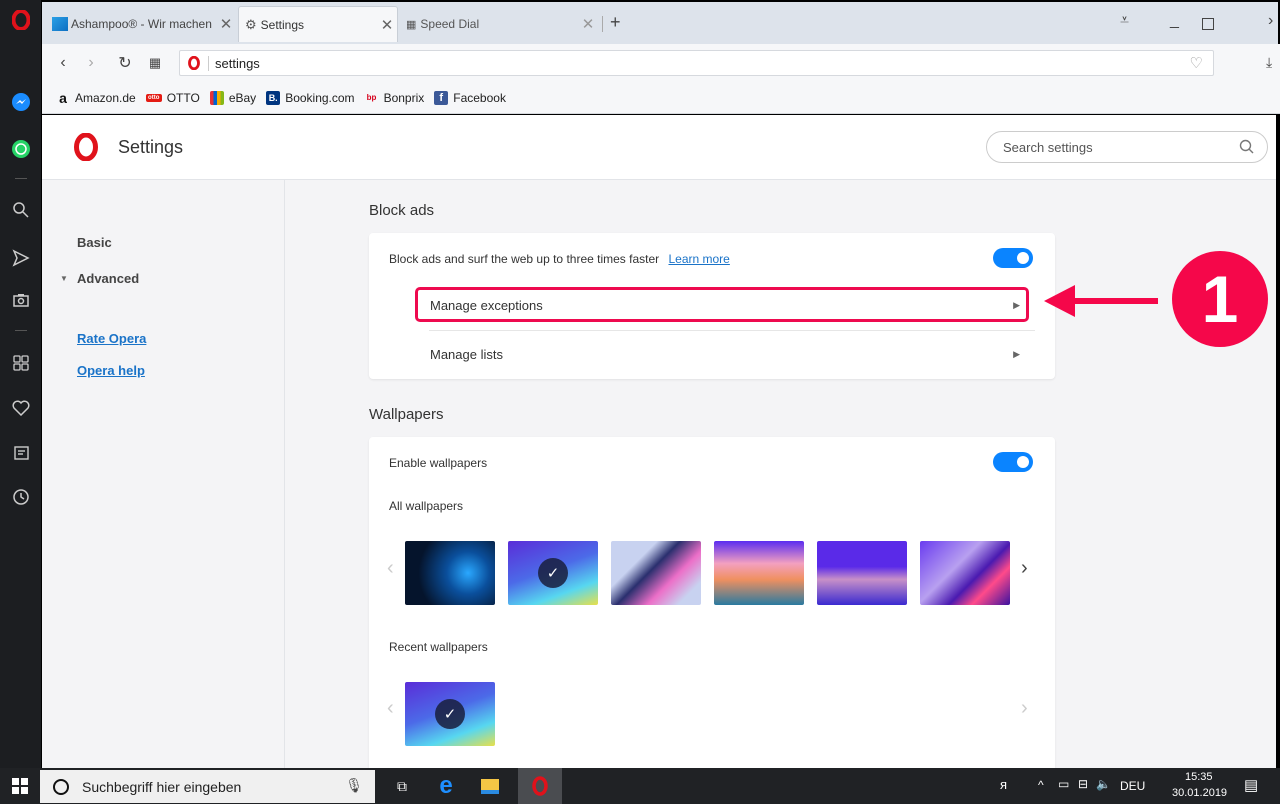  I want to click on cortana-icon, so click(61, 787).